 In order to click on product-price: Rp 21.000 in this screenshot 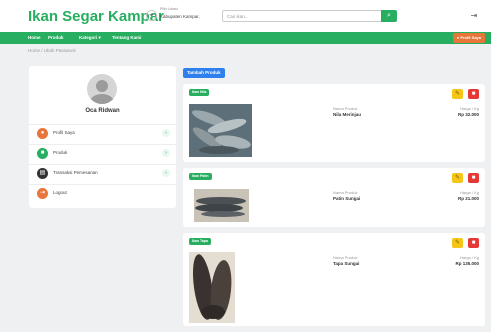, I will do `click(468, 198)`.